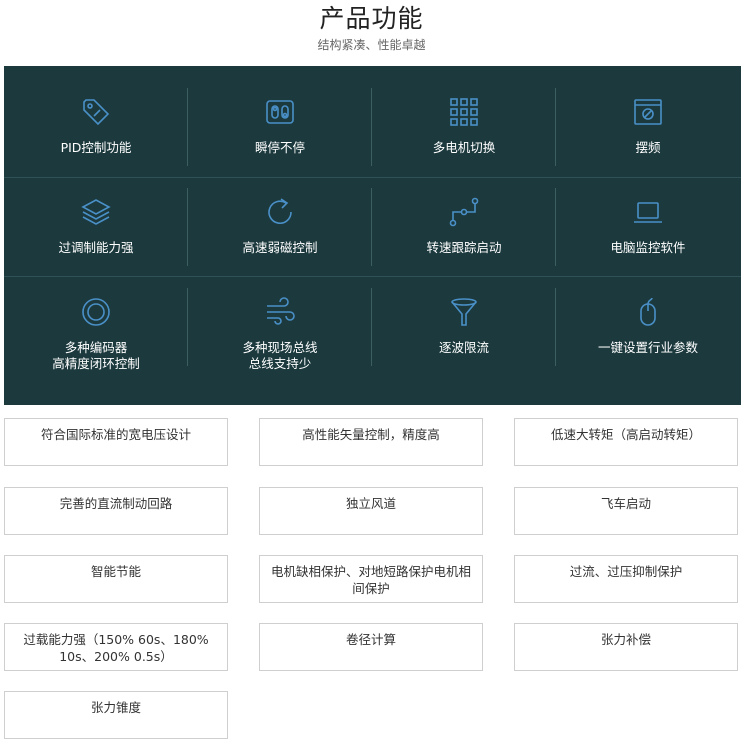 This screenshot has width=743, height=749. What do you see at coordinates (280, 247) in the screenshot?
I see `function-label: 高速弱磁控制` at bounding box center [280, 247].